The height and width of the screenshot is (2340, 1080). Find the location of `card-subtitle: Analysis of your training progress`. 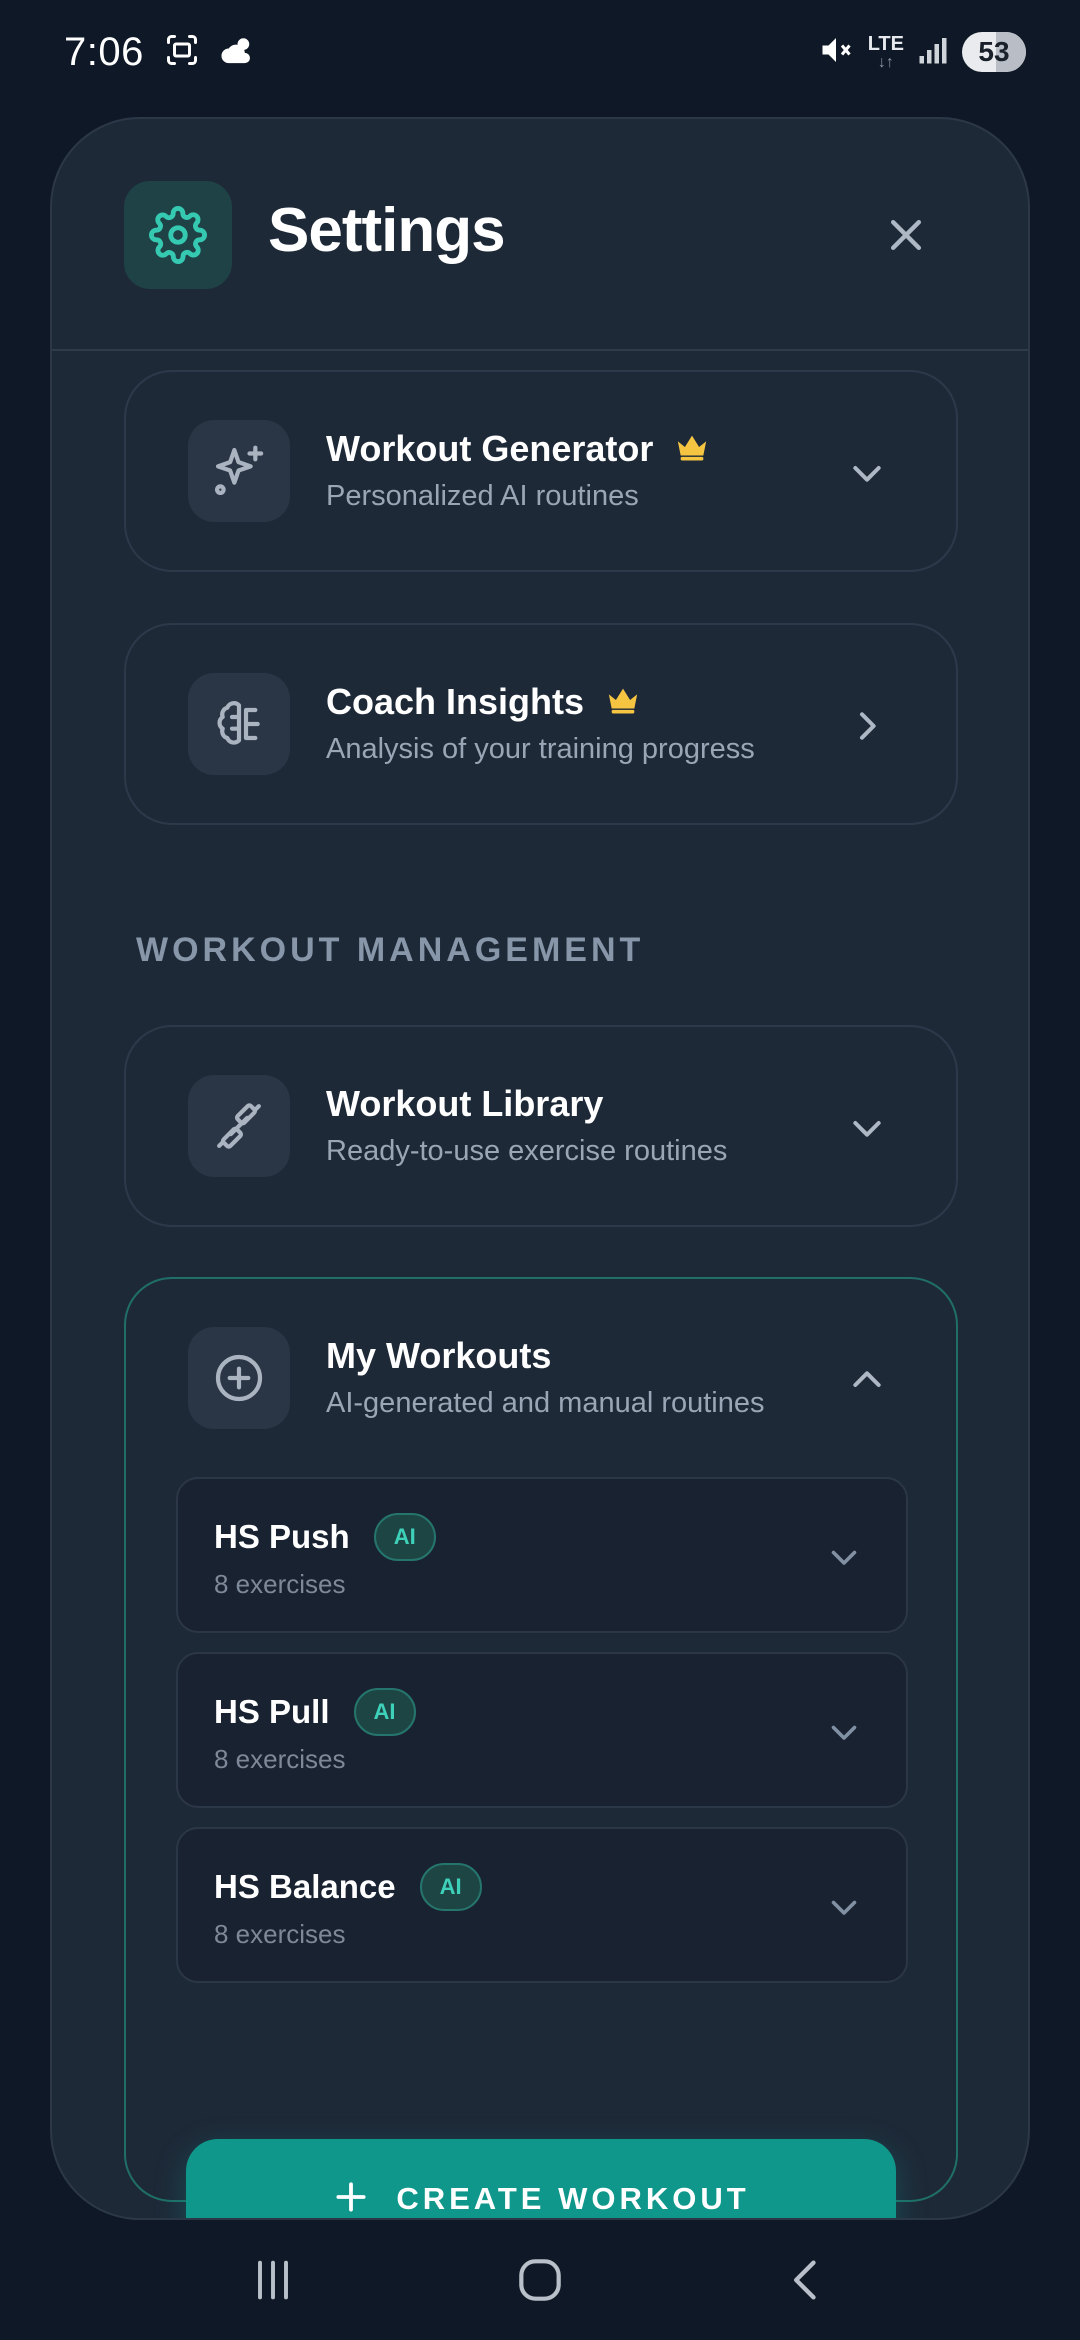

card-subtitle: Analysis of your training progress is located at coordinates (540, 749).